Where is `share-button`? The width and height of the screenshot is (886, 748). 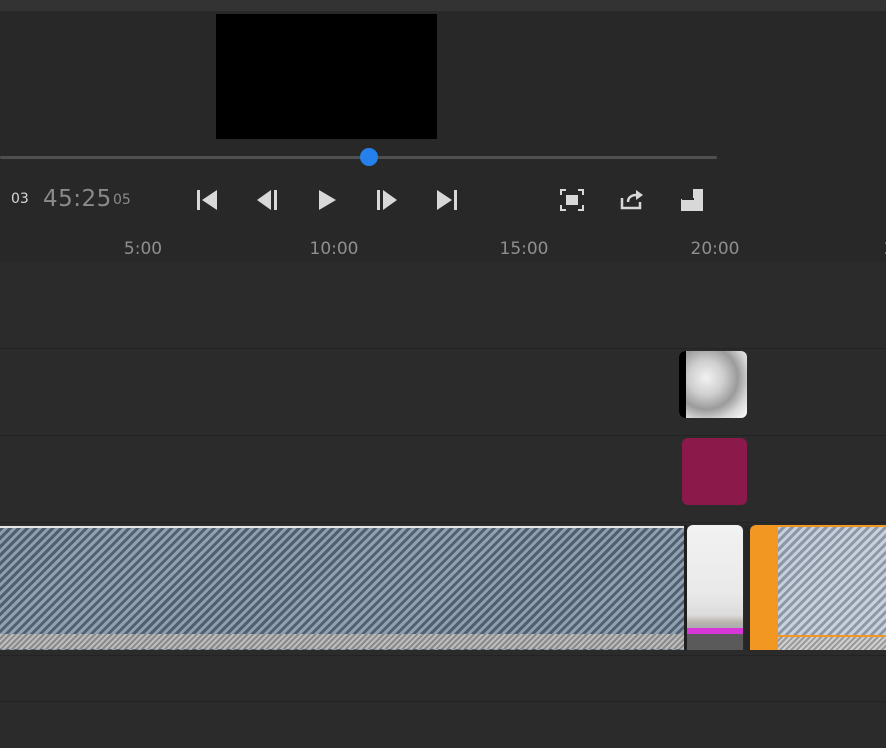 share-button is located at coordinates (632, 200).